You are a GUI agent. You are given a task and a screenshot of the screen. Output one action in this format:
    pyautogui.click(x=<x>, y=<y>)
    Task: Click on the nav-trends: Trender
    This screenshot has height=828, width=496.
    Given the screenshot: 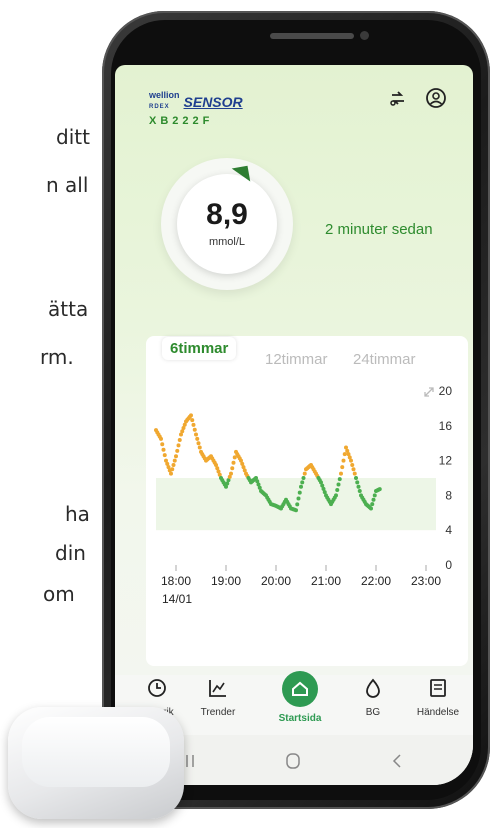 What is the action you would take?
    pyautogui.click(x=218, y=697)
    